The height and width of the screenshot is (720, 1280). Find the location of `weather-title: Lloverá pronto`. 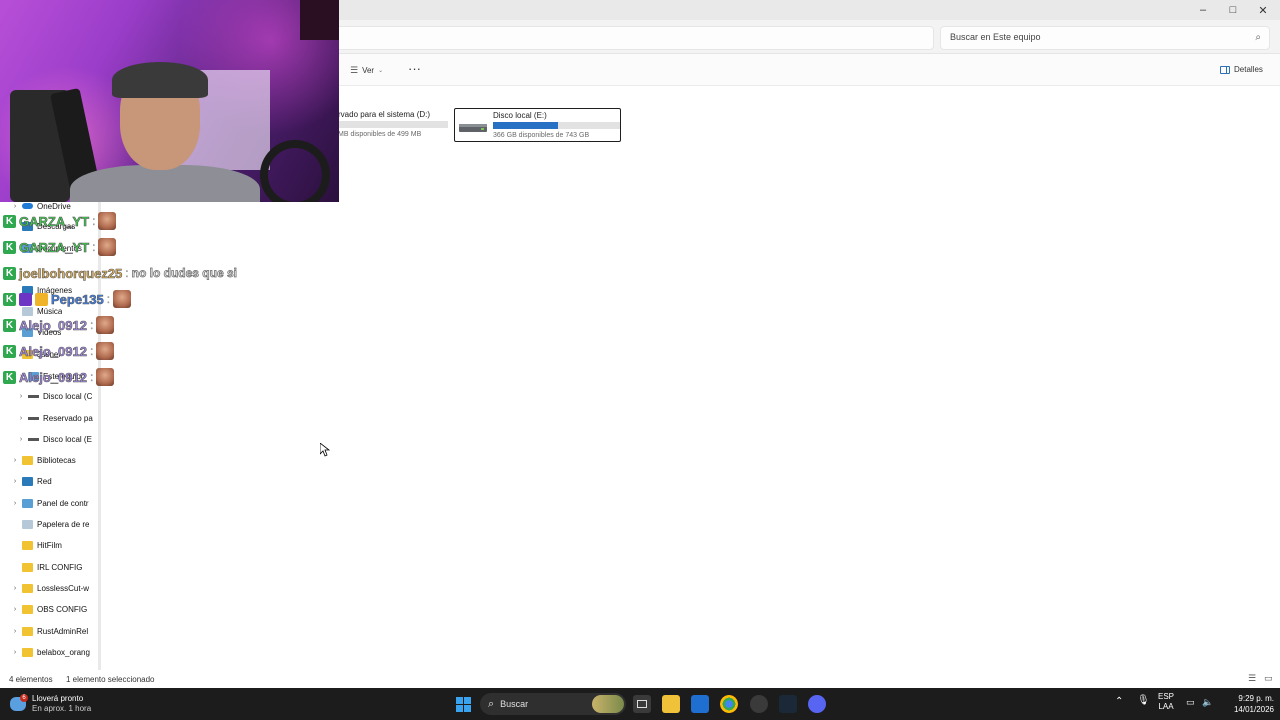

weather-title: Lloverá pronto is located at coordinates (58, 698).